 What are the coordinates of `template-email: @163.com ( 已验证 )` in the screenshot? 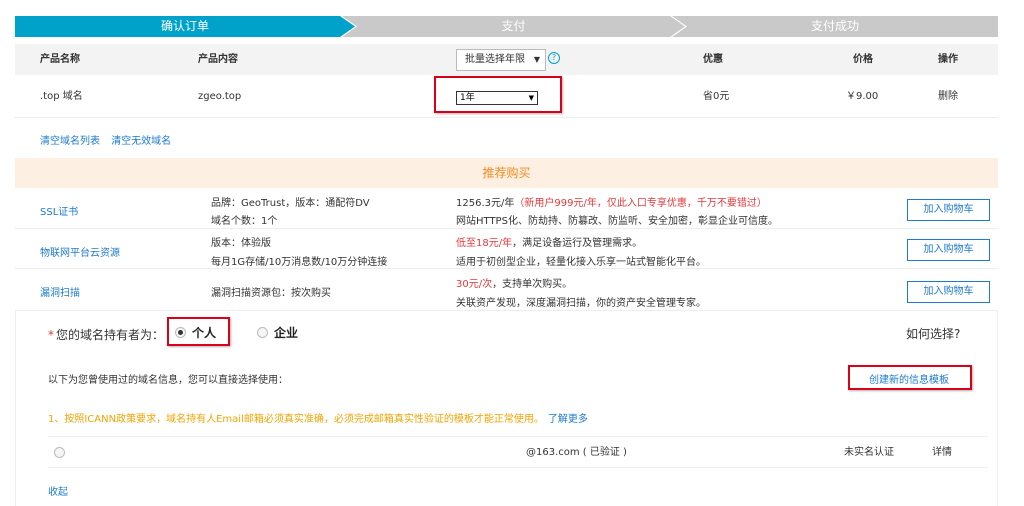 It's located at (576, 452).